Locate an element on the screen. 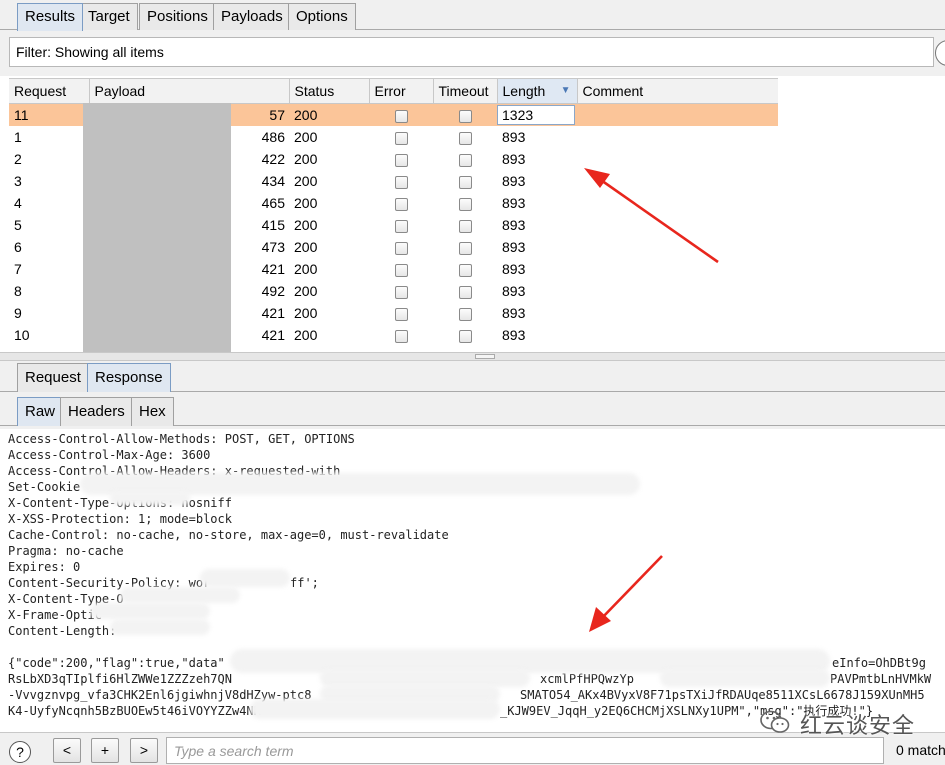 This screenshot has height=765, width=945. help-icon: ? is located at coordinates (20, 752).